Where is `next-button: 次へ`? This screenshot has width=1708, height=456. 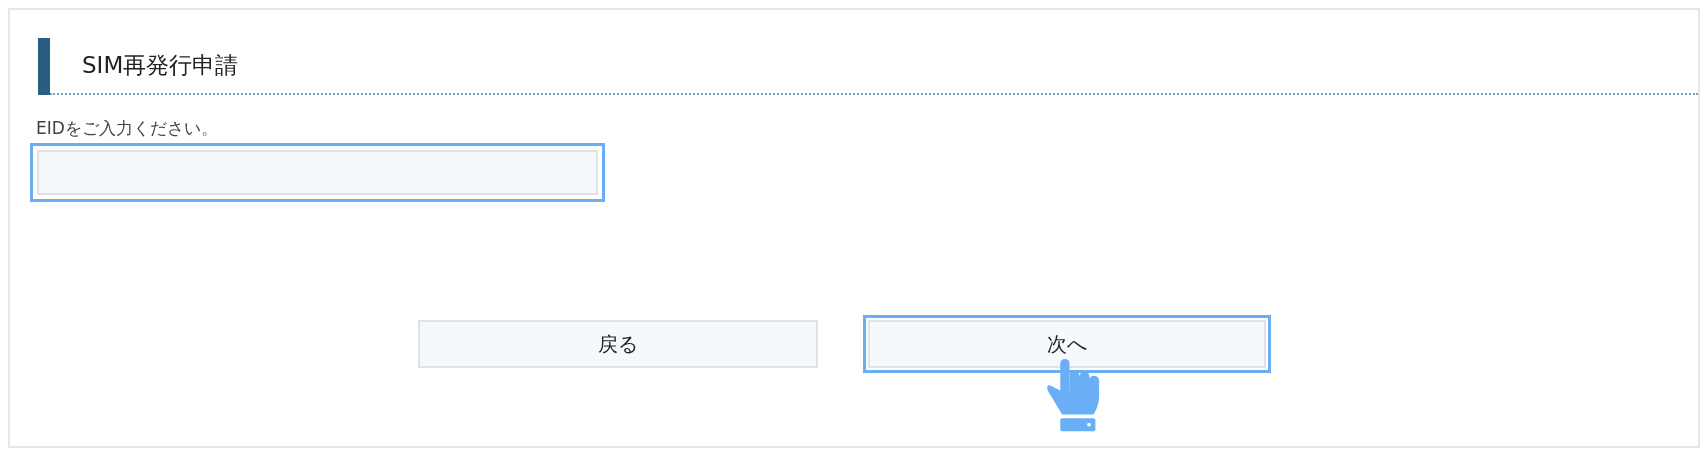 next-button: 次へ is located at coordinates (1067, 344).